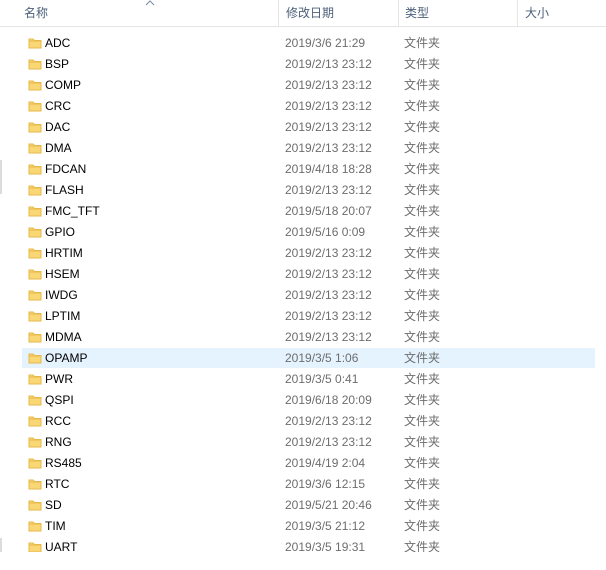  Describe the element at coordinates (308, 421) in the screenshot. I see `file-row: RCC 2019/2/13 23:12 文件夹` at that location.